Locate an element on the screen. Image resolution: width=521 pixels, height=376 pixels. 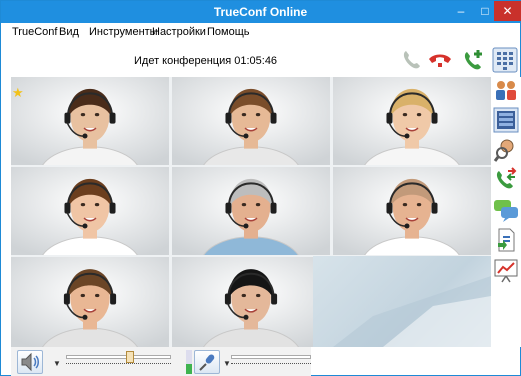
window-title: TrueConf Online is located at coordinates (260, 12).